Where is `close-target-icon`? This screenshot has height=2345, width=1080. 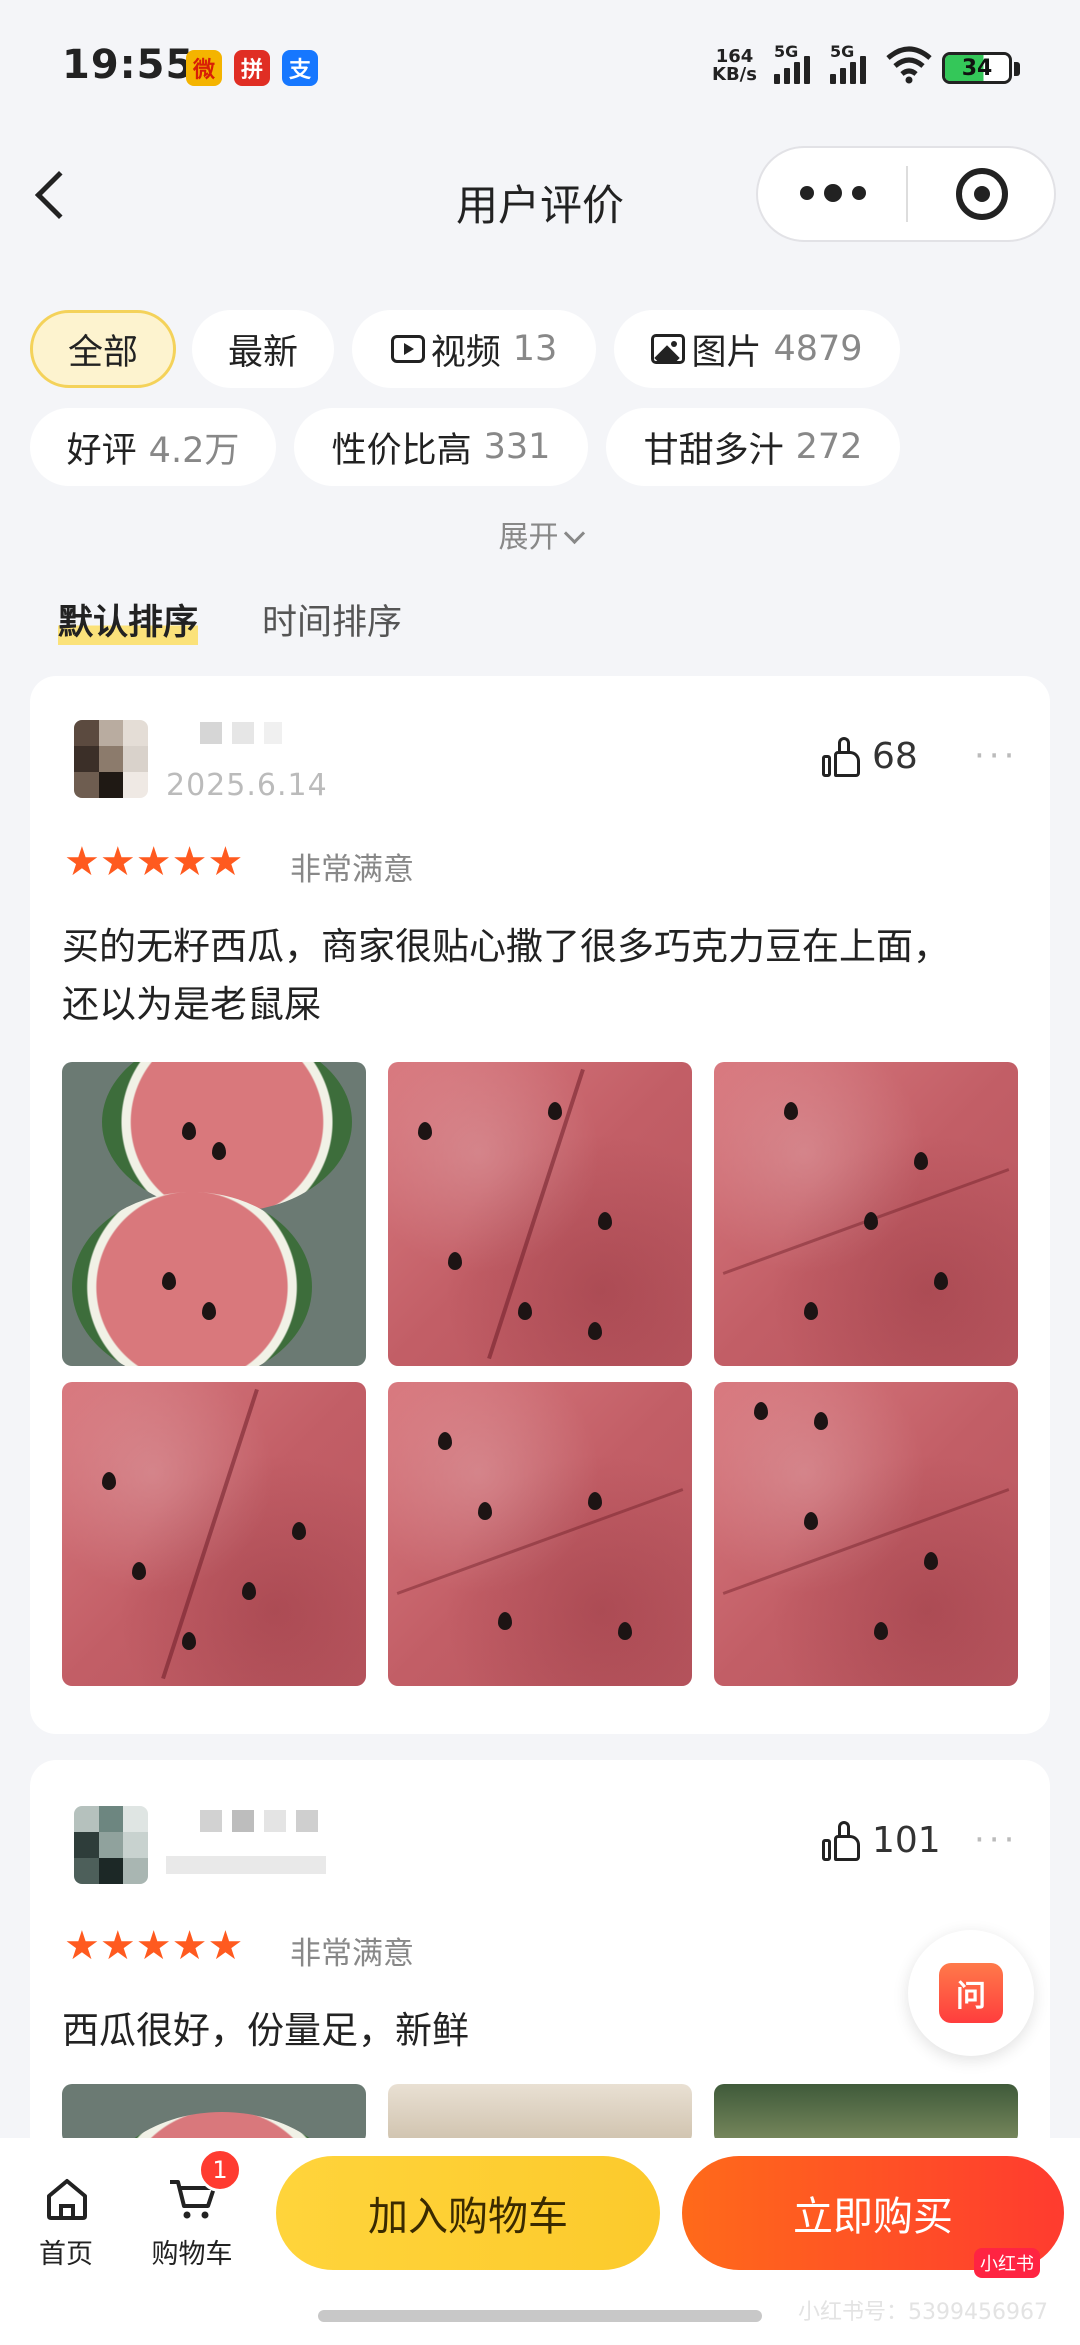 close-target-icon is located at coordinates (982, 194).